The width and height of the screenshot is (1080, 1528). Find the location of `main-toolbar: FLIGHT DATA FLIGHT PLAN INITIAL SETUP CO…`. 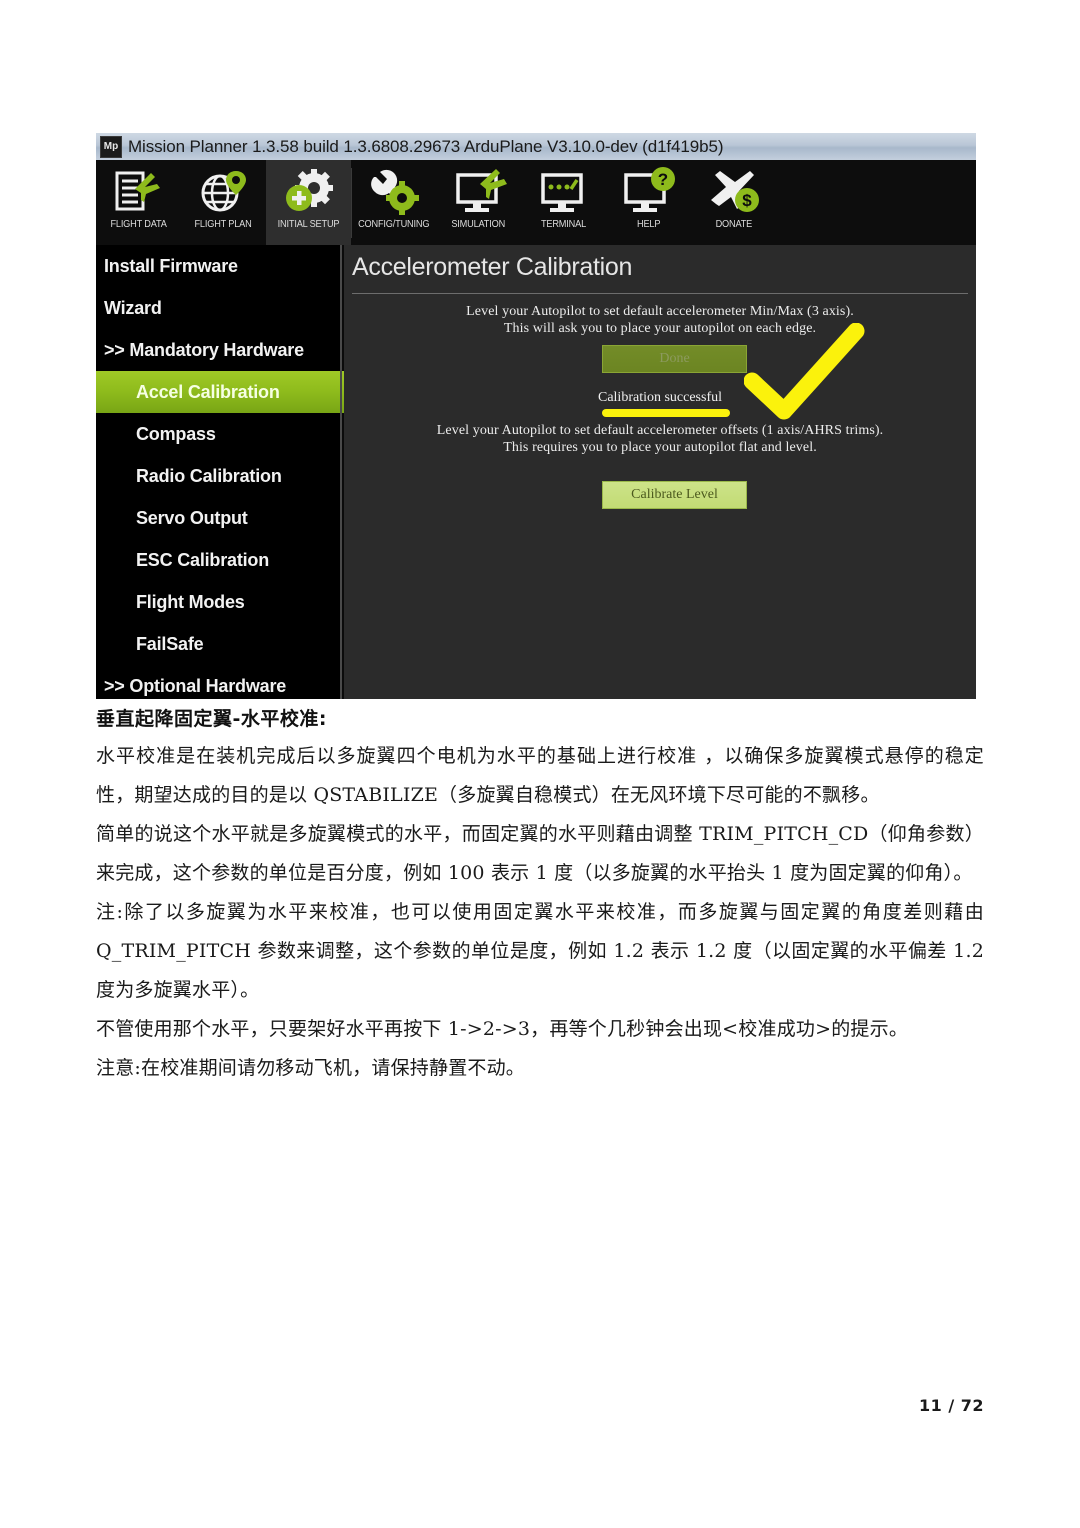

main-toolbar: FLIGHT DATA FLIGHT PLAN INITIAL SETUP CO… is located at coordinates (536, 202).